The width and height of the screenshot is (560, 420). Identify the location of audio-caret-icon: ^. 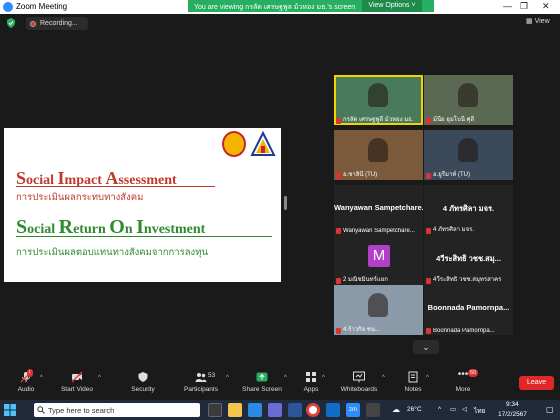
(41, 378).